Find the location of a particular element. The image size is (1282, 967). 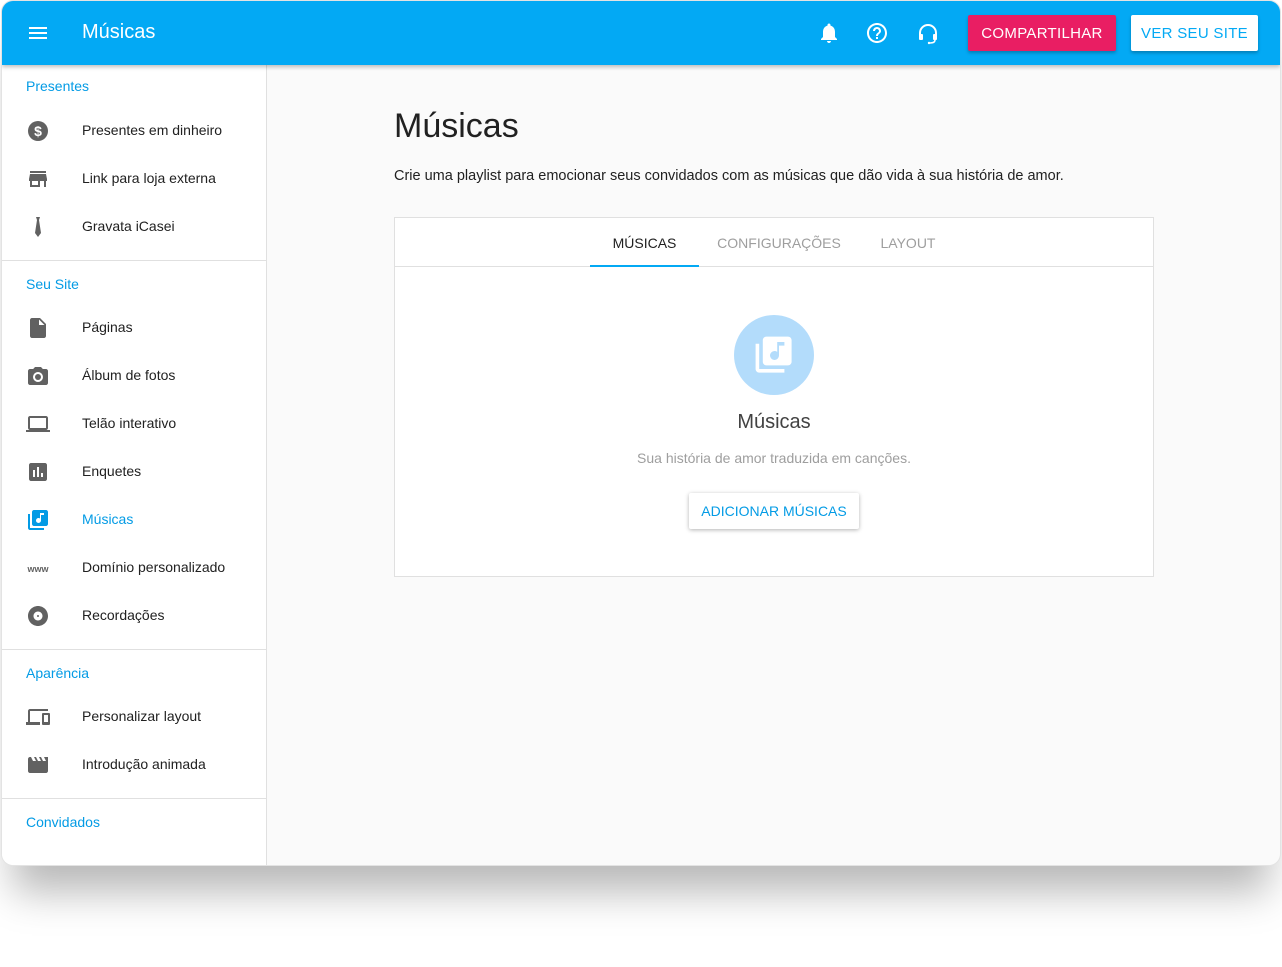

menu-icon is located at coordinates (38, 33).